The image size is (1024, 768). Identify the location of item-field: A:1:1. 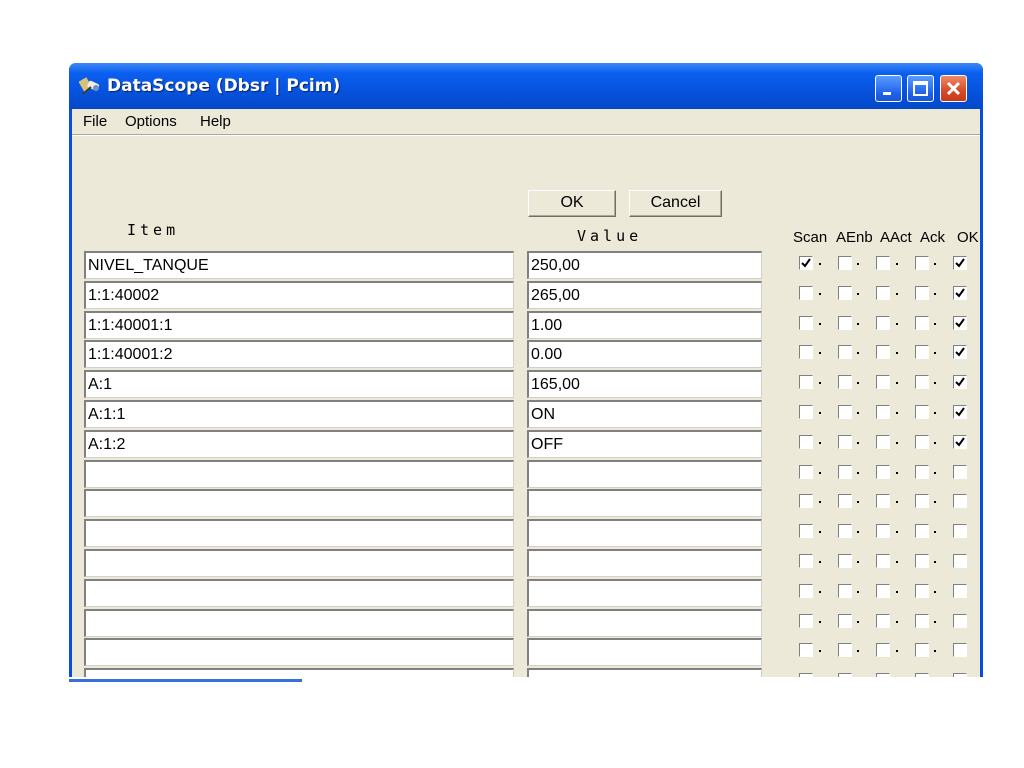
(299, 414).